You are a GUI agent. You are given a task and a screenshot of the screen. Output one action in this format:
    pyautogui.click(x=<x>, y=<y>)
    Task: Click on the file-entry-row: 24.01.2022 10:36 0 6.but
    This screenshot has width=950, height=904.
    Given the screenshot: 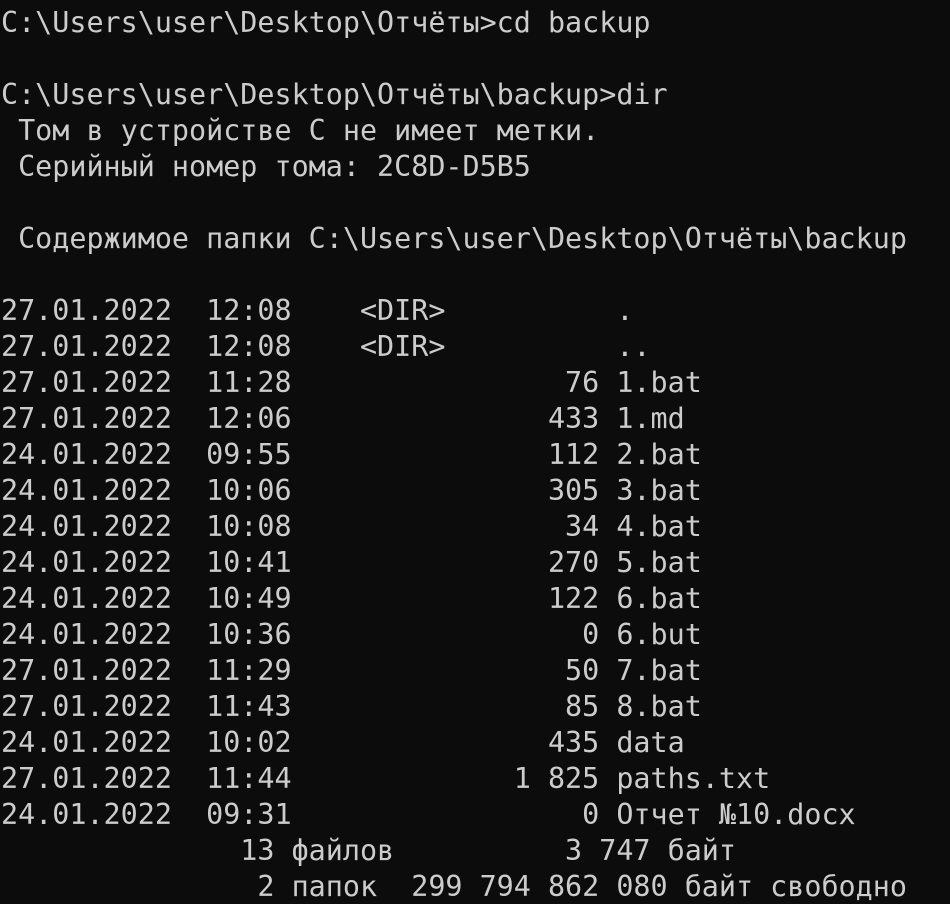 What is the action you would take?
    pyautogui.click(x=351, y=634)
    